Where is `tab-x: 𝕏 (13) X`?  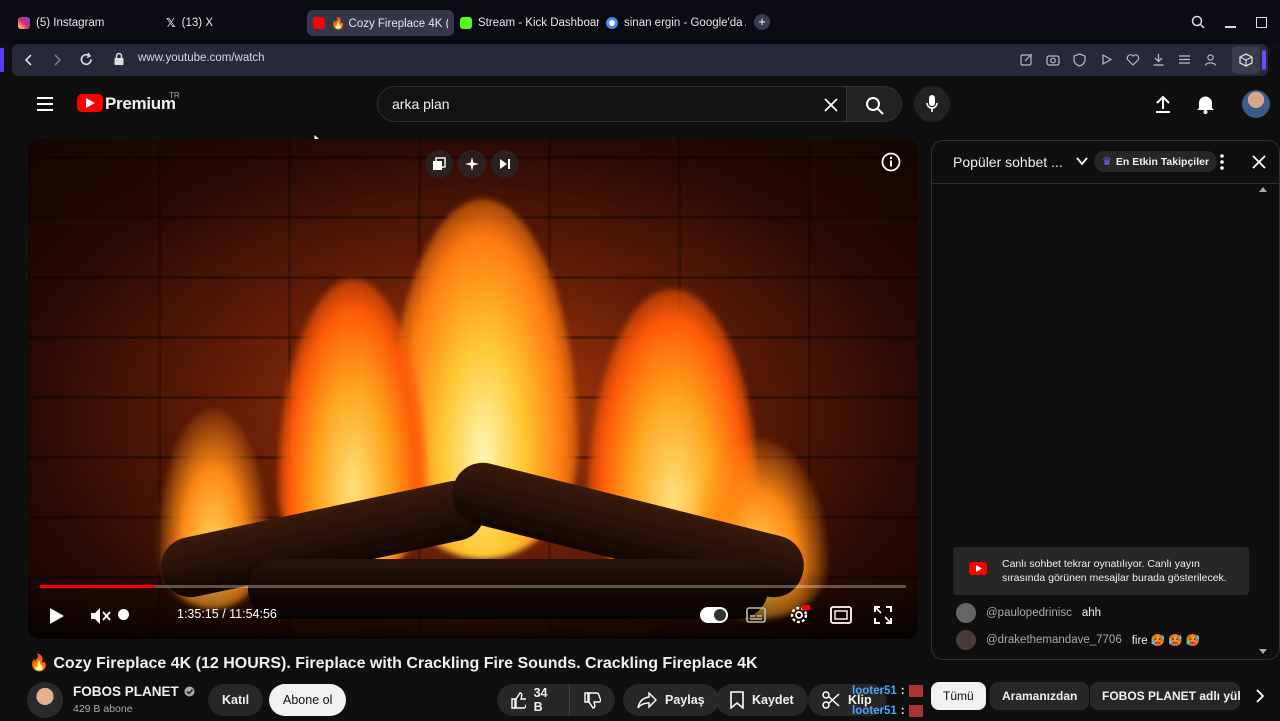 tab-x: 𝕏 (13) X is located at coordinates (232, 23).